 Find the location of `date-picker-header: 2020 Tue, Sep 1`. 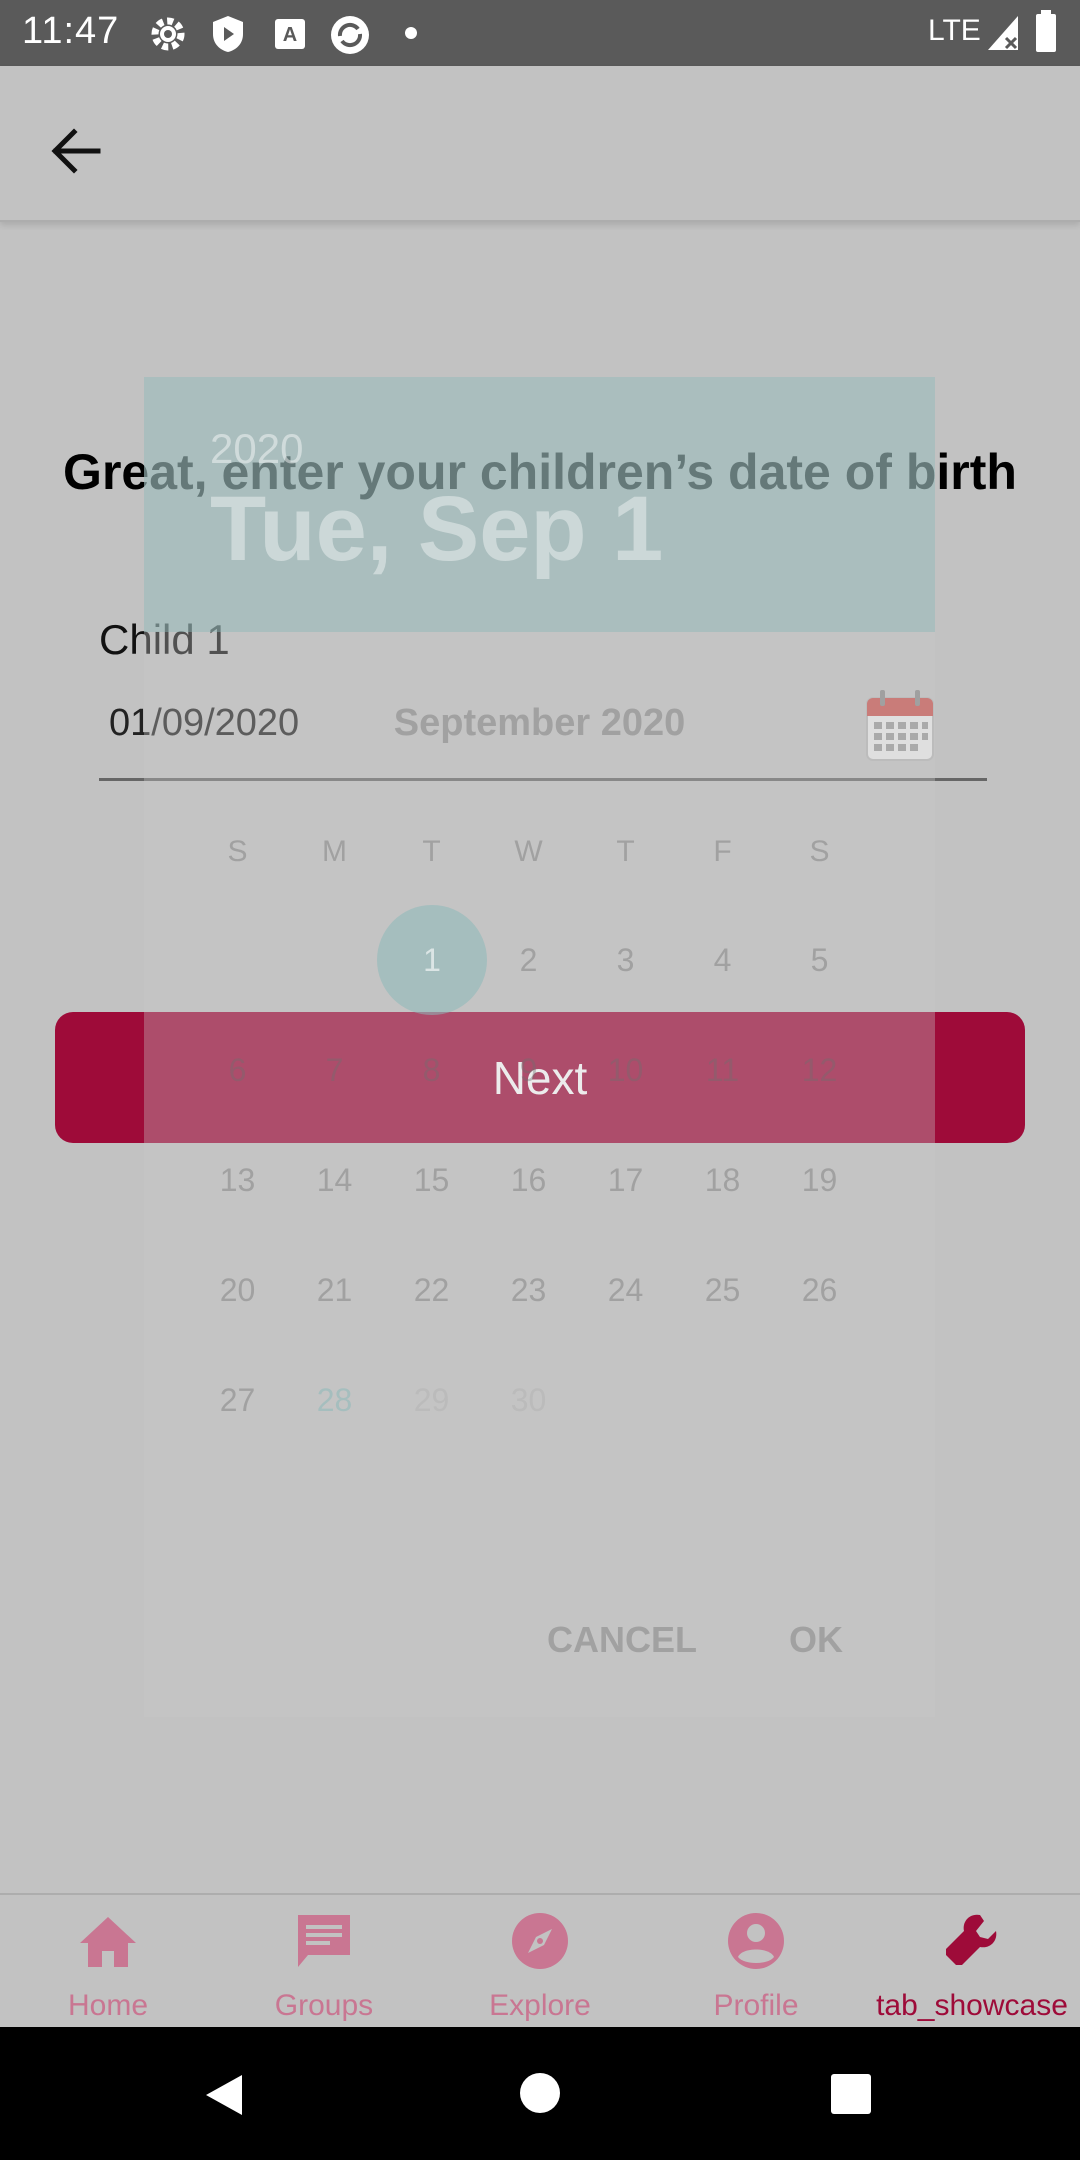

date-picker-header: 2020 Tue, Sep 1 is located at coordinates (539, 504).